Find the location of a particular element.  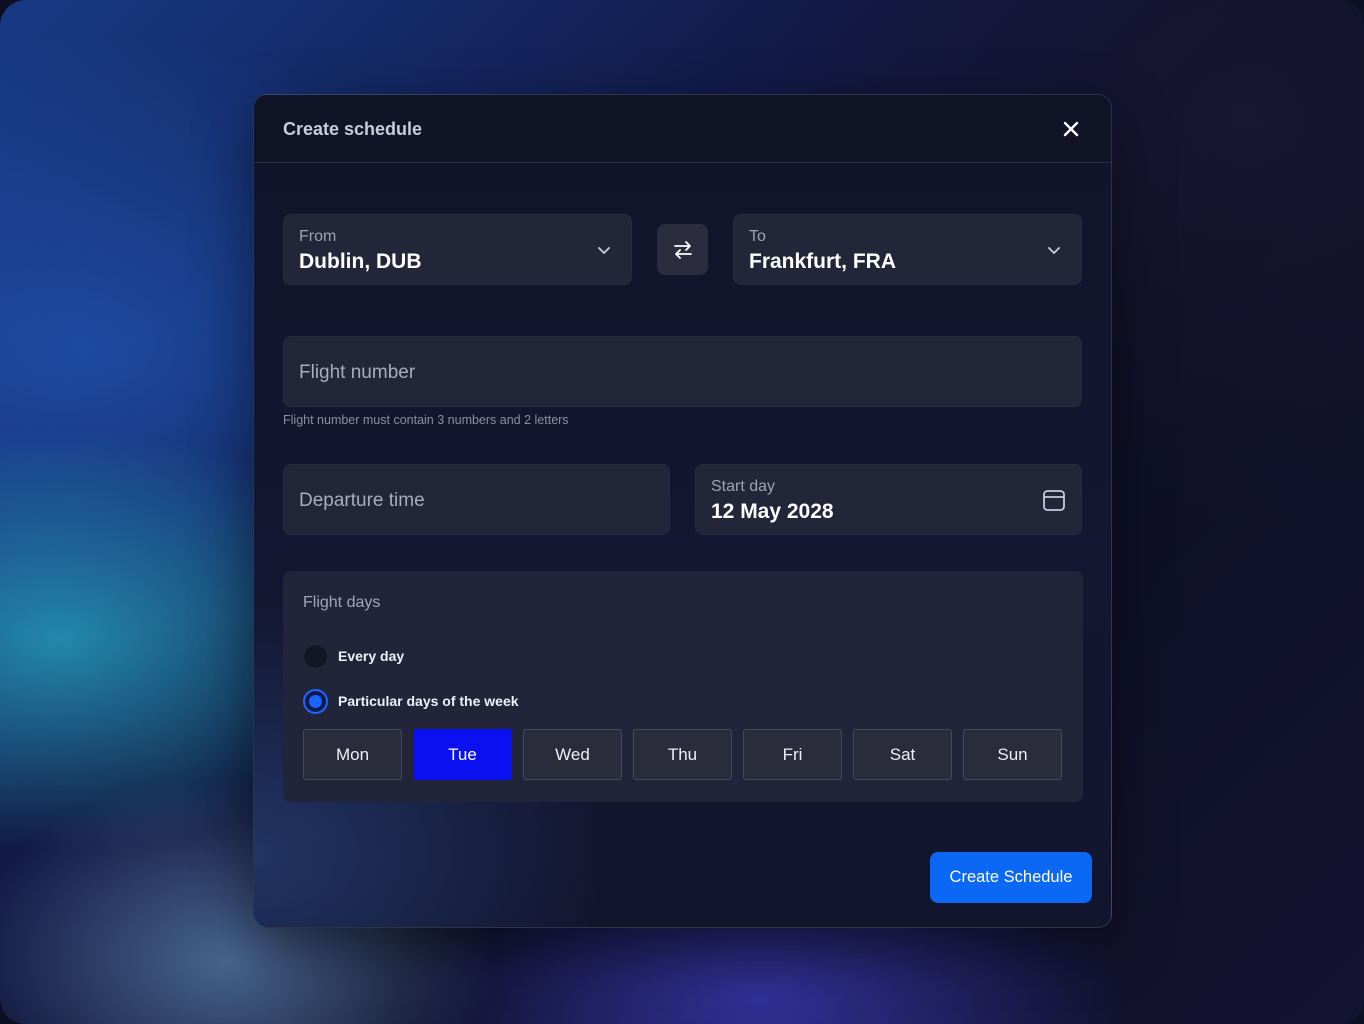

from-label: From is located at coordinates (318, 236).